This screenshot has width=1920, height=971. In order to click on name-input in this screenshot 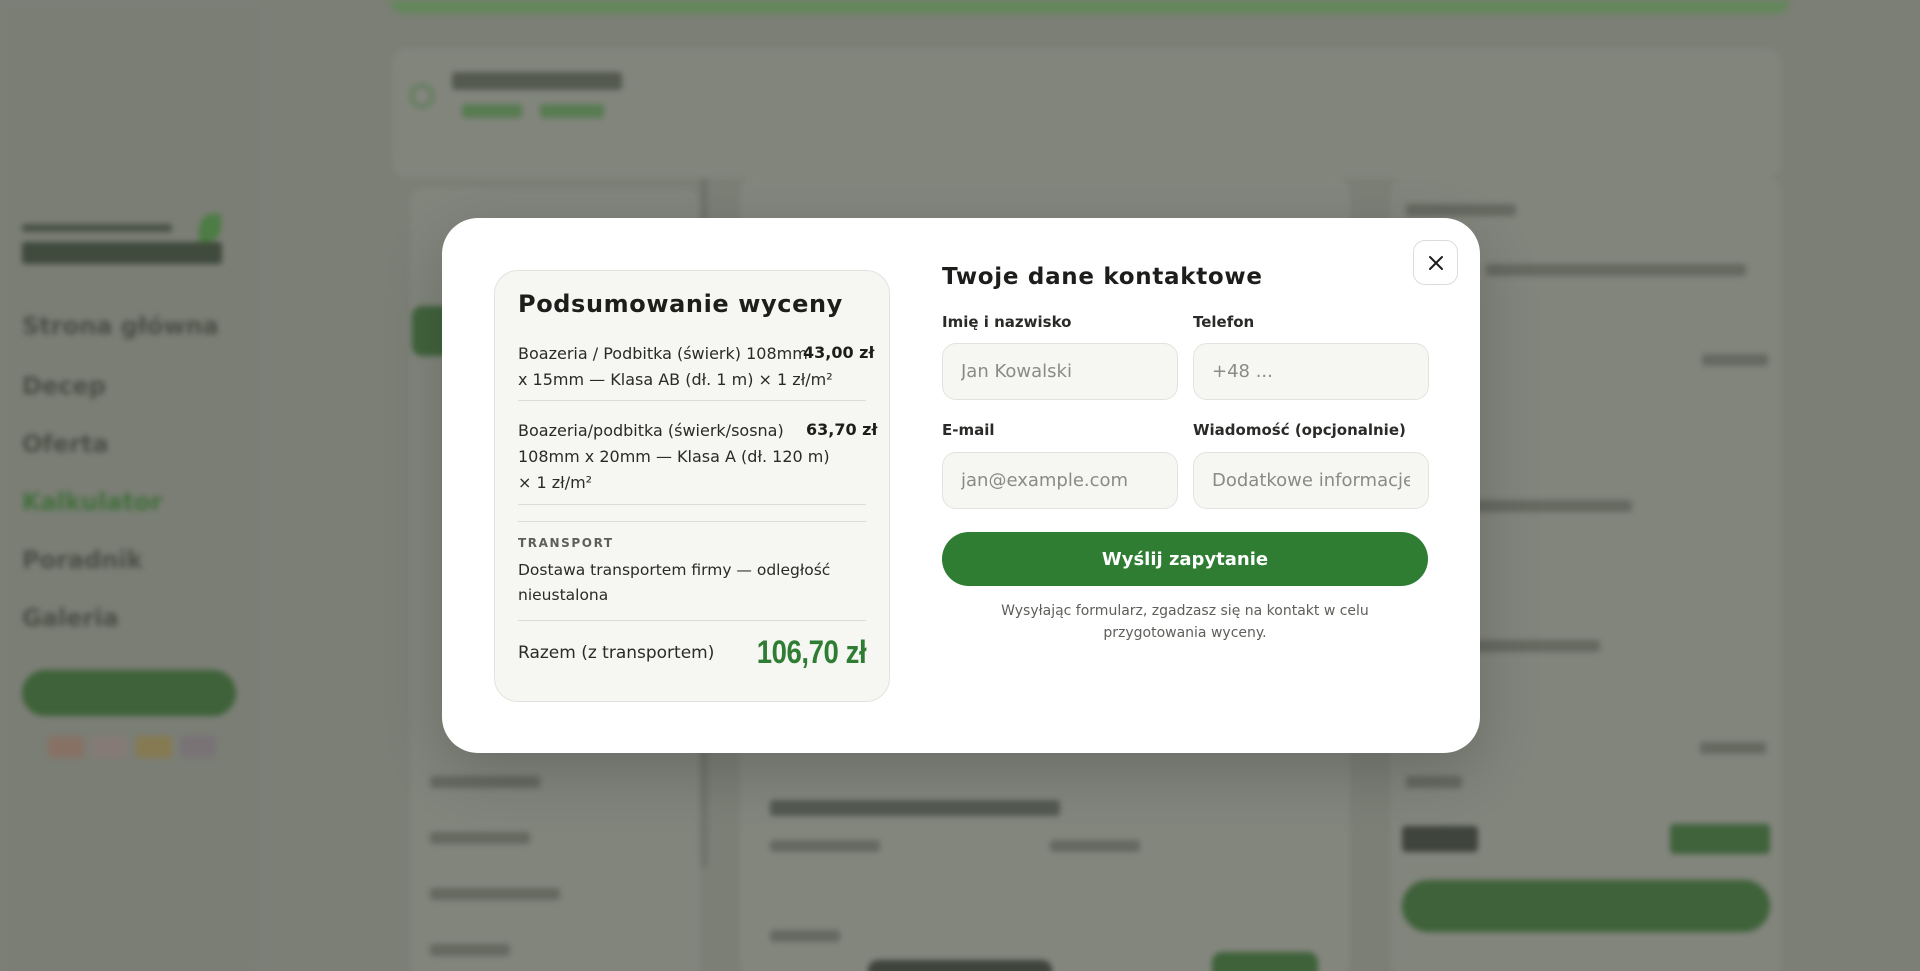, I will do `click(1060, 371)`.